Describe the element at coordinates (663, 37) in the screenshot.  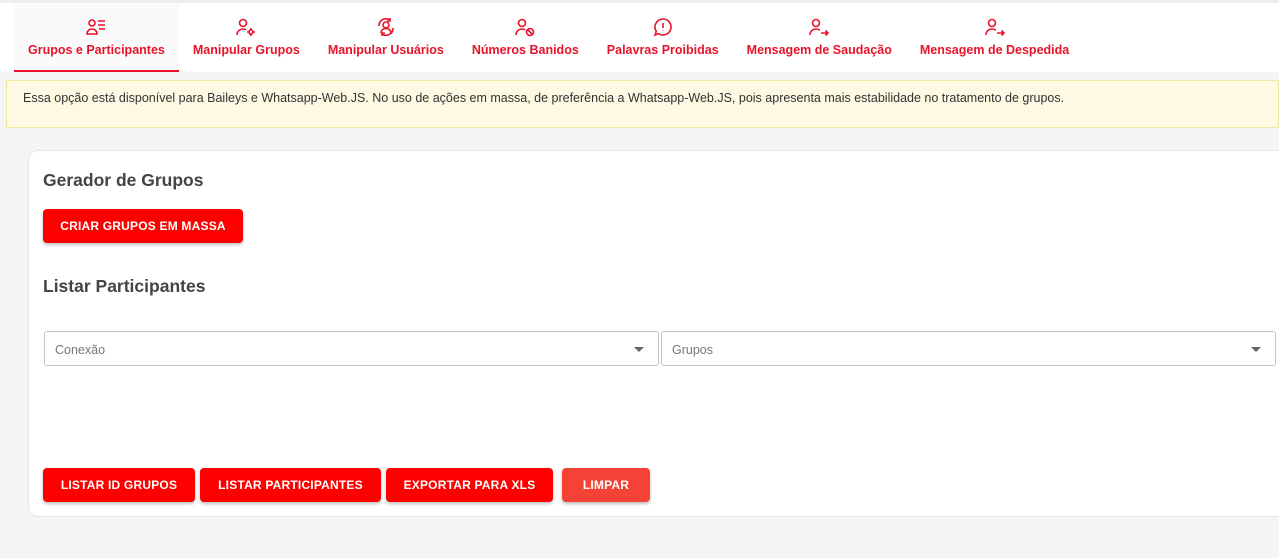
I see `tab-palavras-proibidas: Palavras Proibidas` at that location.